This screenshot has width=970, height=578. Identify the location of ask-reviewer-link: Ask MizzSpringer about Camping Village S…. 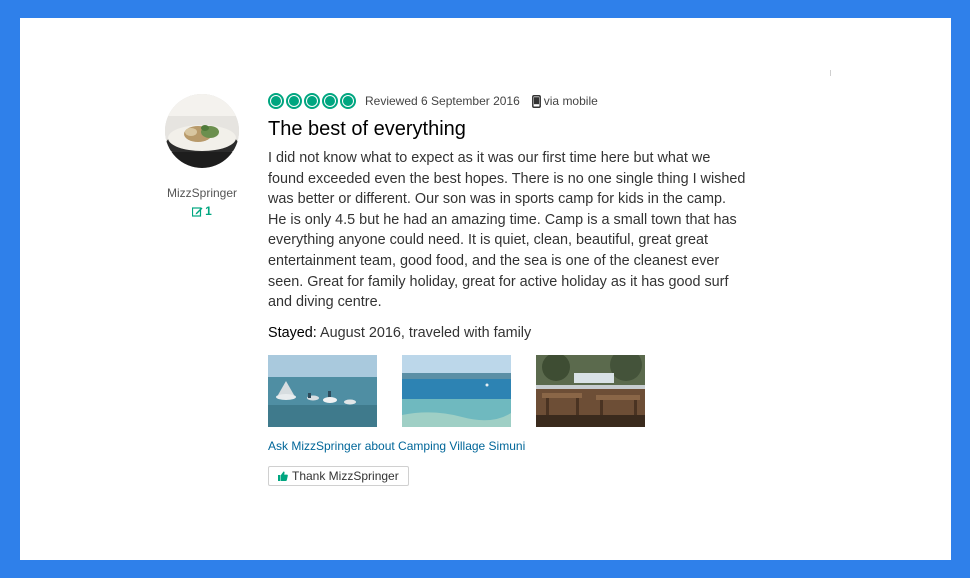
(396, 446).